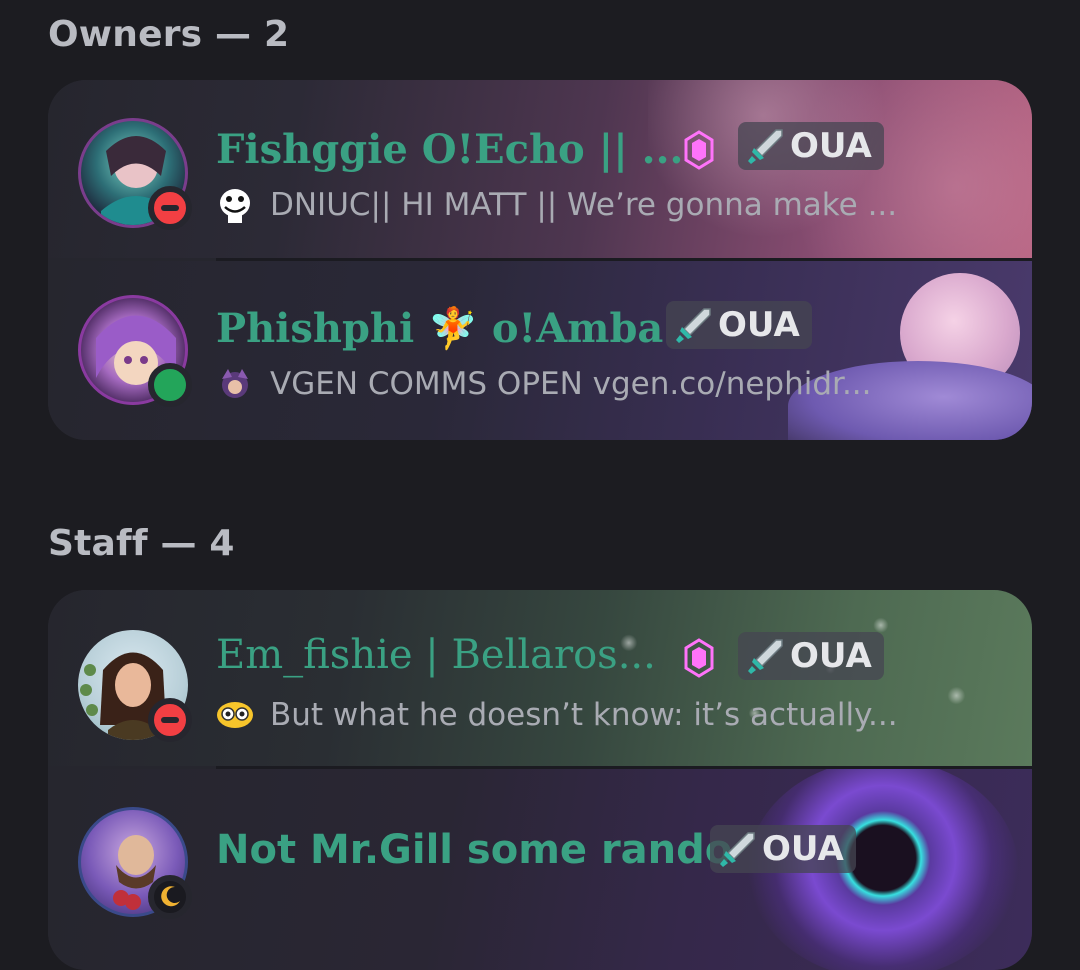  What do you see at coordinates (440, 328) in the screenshot?
I see `member-name: Phishphi 🧚 o!Amba` at bounding box center [440, 328].